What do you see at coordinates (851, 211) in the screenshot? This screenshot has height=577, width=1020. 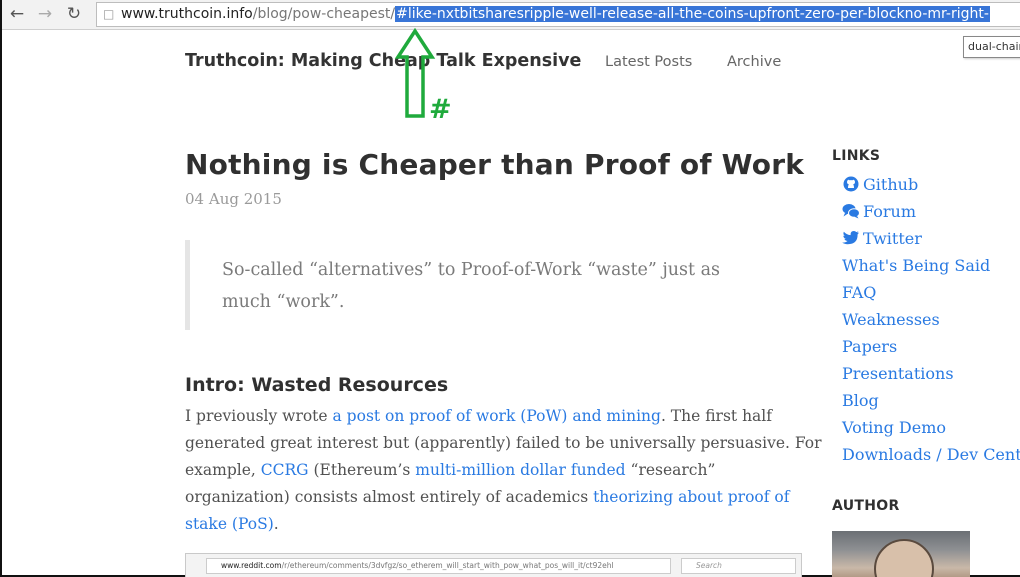 I see `chat-bubbles-icon` at bounding box center [851, 211].